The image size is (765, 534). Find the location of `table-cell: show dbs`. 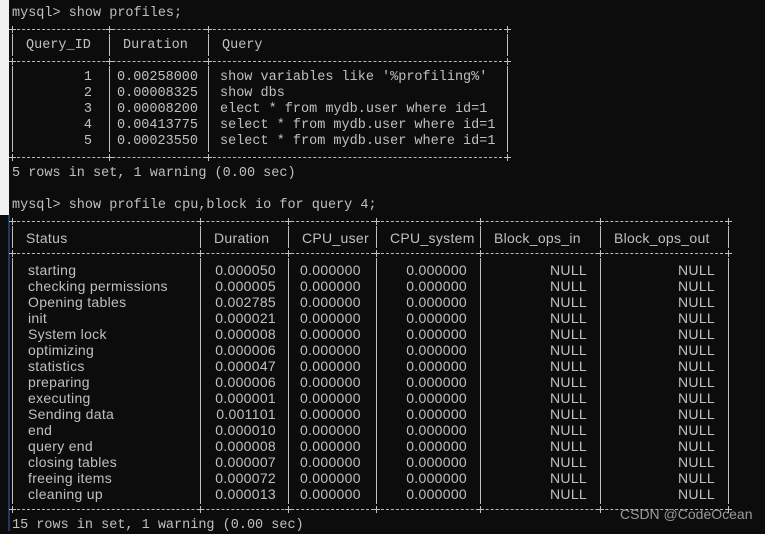

table-cell: show dbs is located at coordinates (252, 93).